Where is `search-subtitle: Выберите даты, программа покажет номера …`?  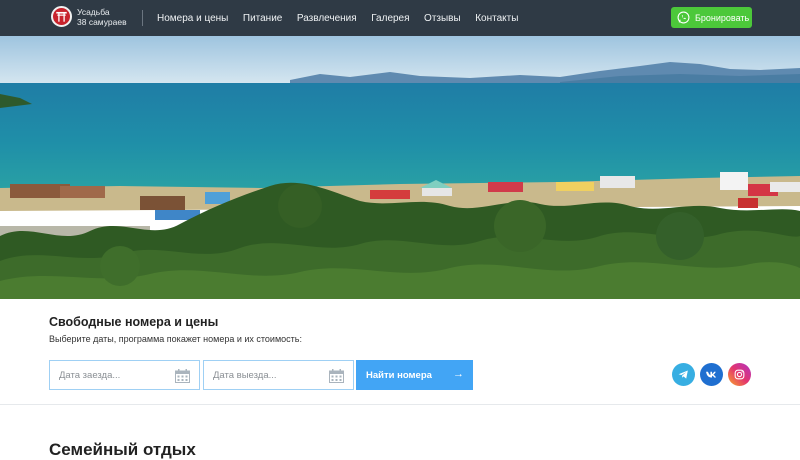
search-subtitle: Выберите даты, программа покажет номера … is located at coordinates (175, 339).